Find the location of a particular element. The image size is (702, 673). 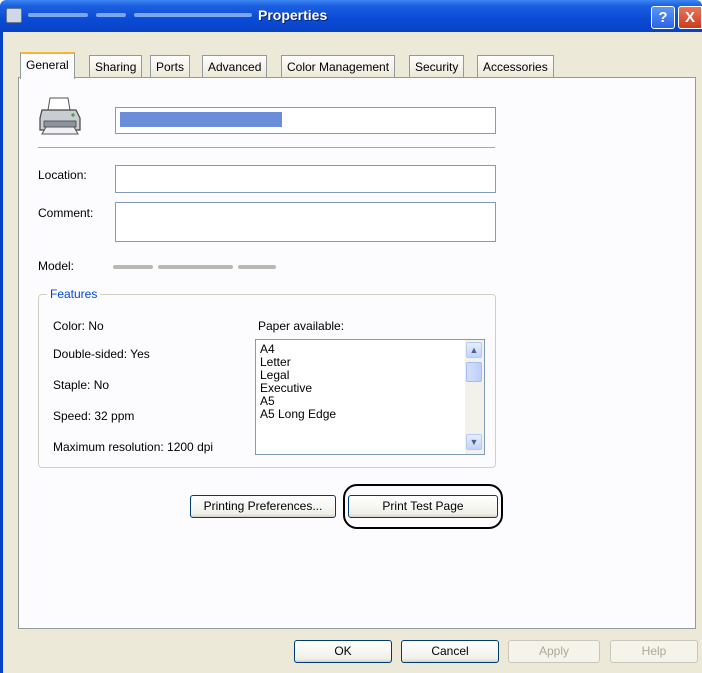

color-value: Color: No is located at coordinates (78, 326).